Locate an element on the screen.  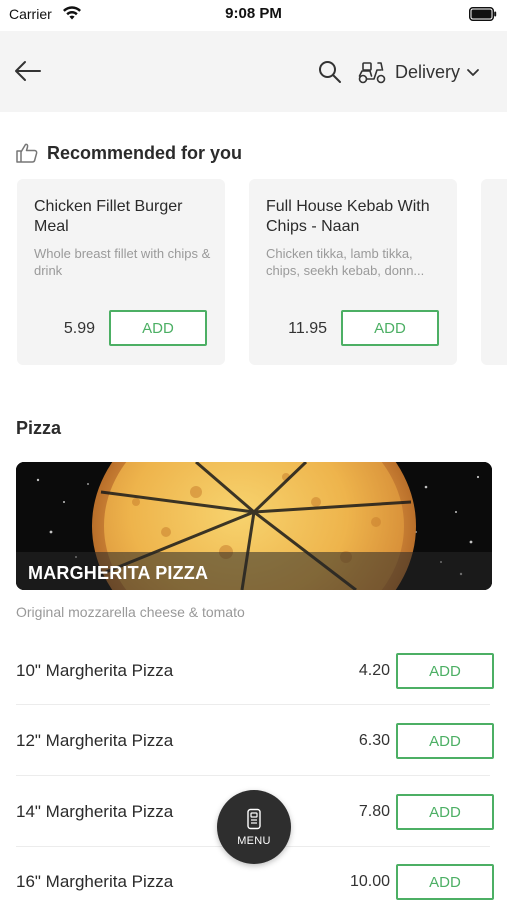
card-item-name: Full House Kebab With Chips - Naan is located at coordinates (348, 216).